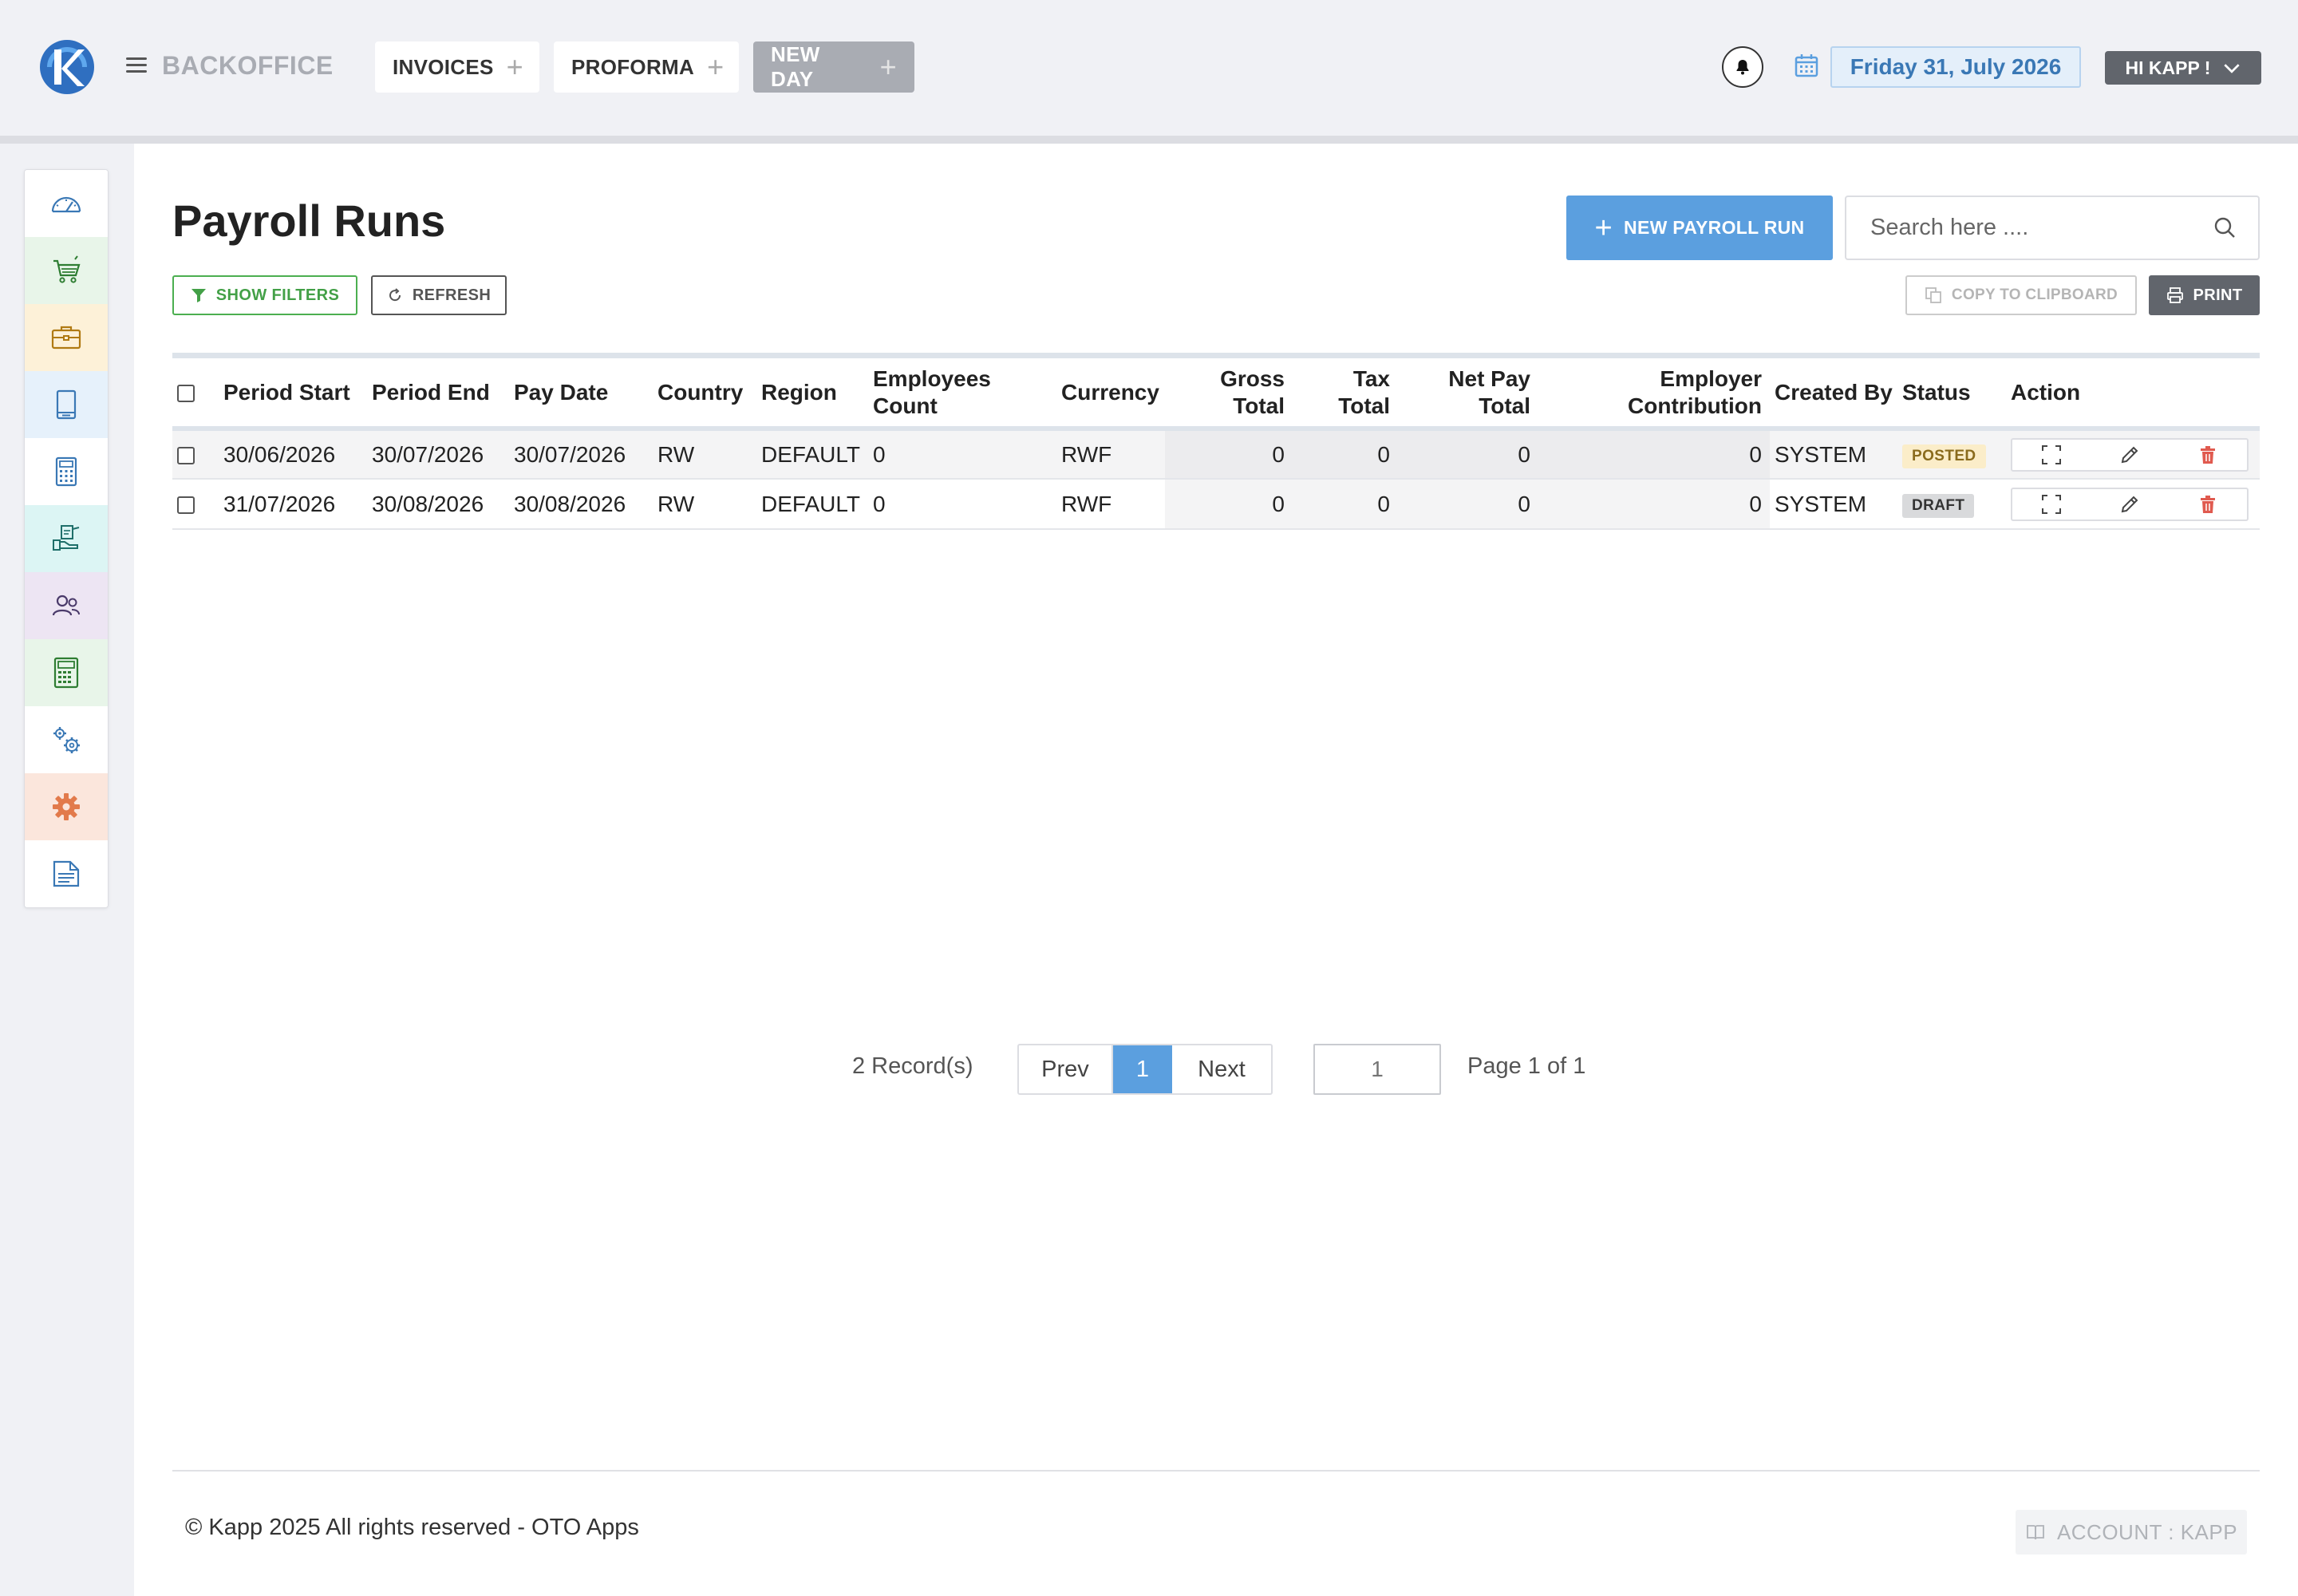  I want to click on show-filters-button: SHOW FILTERS, so click(264, 295).